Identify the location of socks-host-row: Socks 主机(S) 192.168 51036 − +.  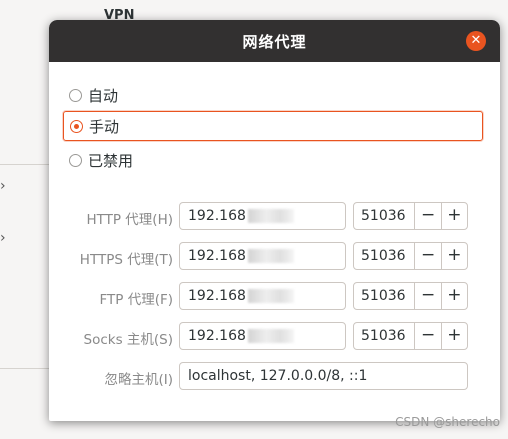
(274, 337).